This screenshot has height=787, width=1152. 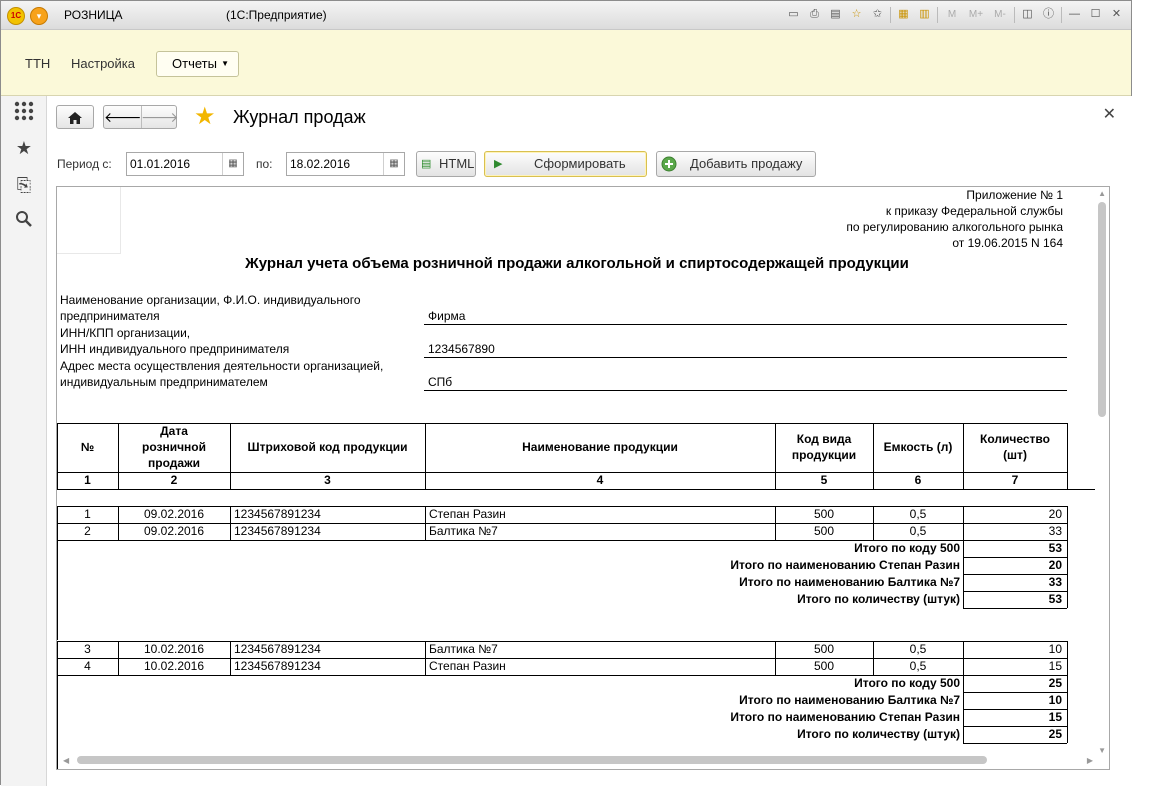 I want to click on column-header-quantity: Количество, so click(x=1015, y=439).